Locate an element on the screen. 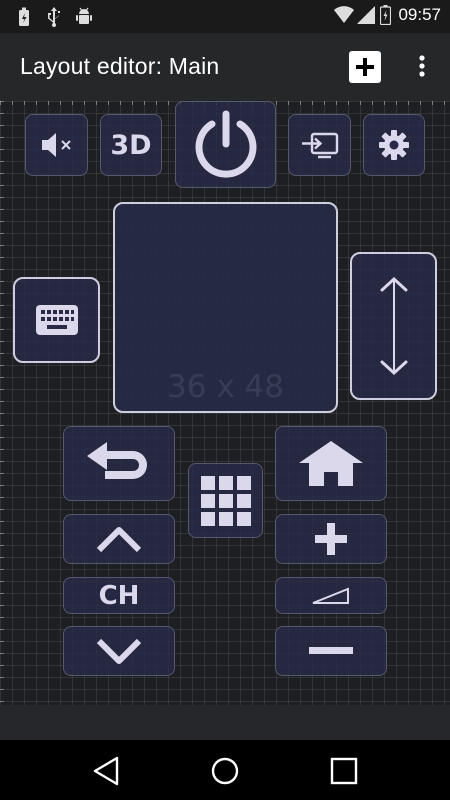 The image size is (450, 800). nav-back-button is located at coordinates (107, 771).